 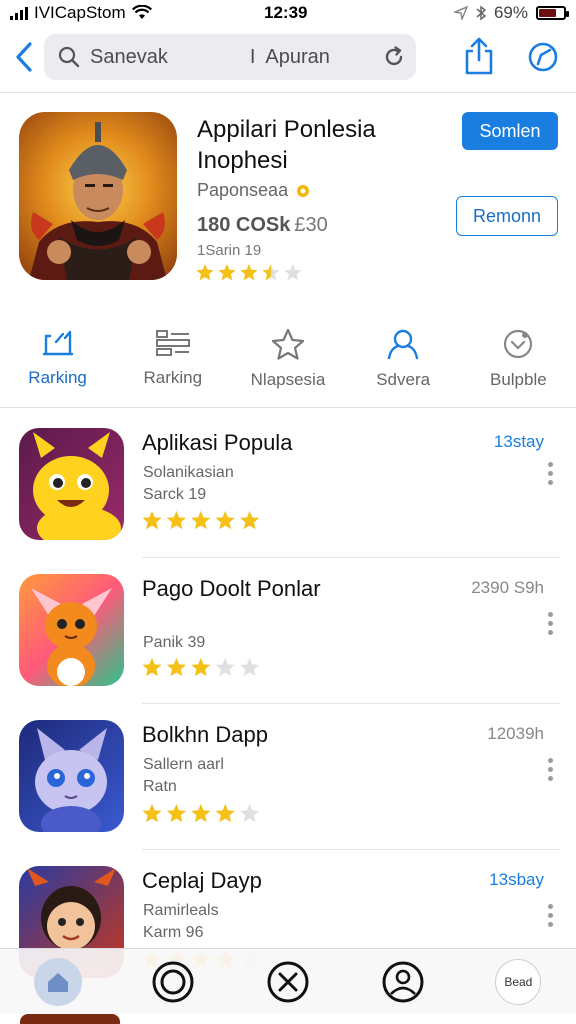 What do you see at coordinates (303, 190) in the screenshot?
I see `gear-badge-icon` at bounding box center [303, 190].